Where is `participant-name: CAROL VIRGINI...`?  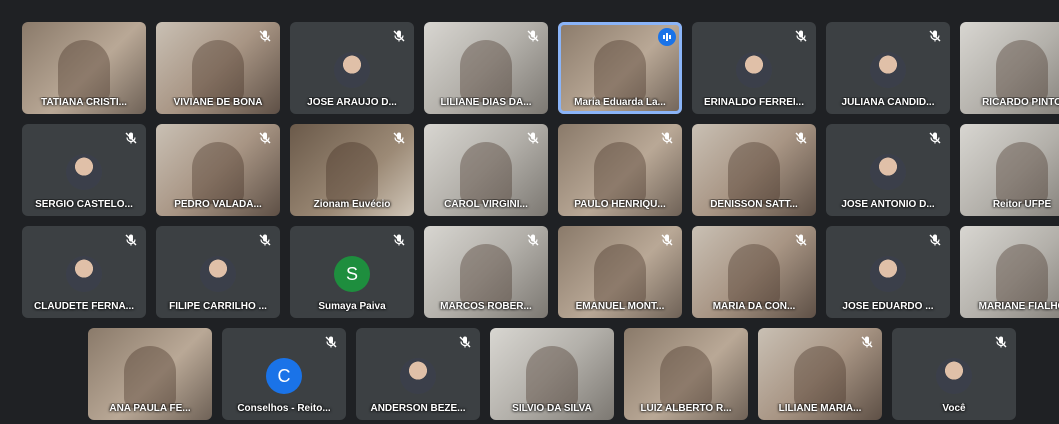 participant-name: CAROL VIRGINI... is located at coordinates (486, 204).